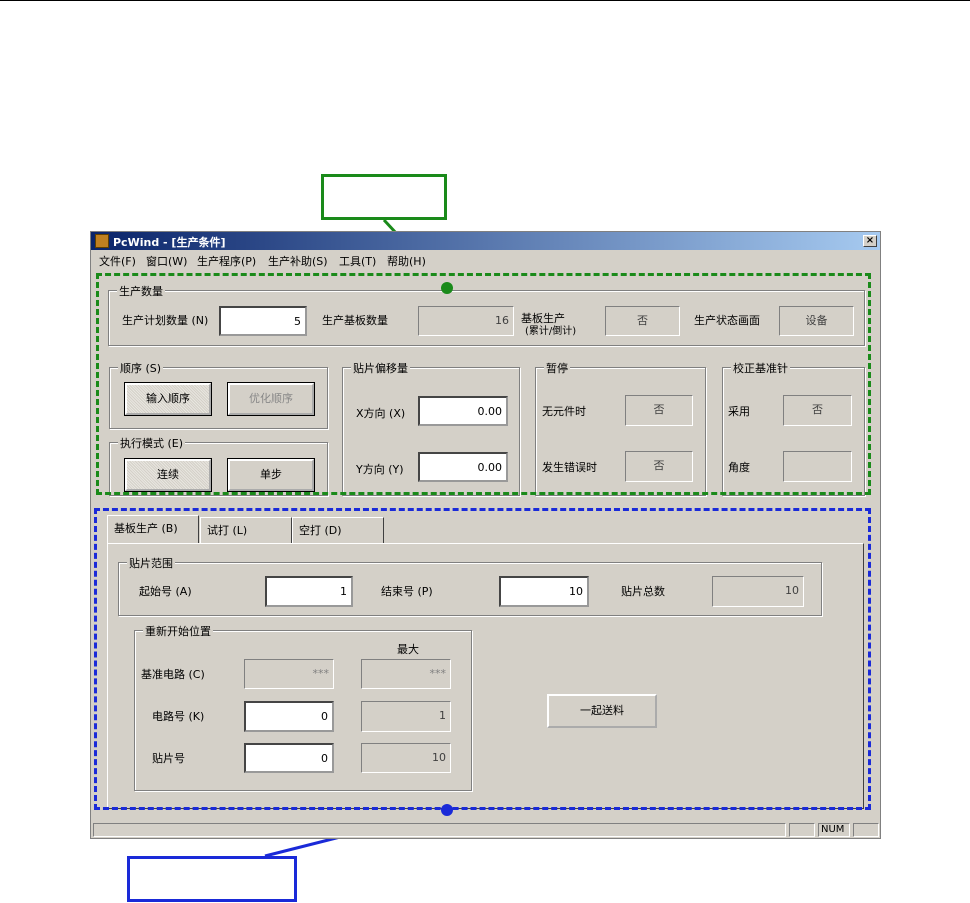 The width and height of the screenshot is (970, 903). What do you see at coordinates (357, 261) in the screenshot?
I see `menu-tools: 工具(T)` at bounding box center [357, 261].